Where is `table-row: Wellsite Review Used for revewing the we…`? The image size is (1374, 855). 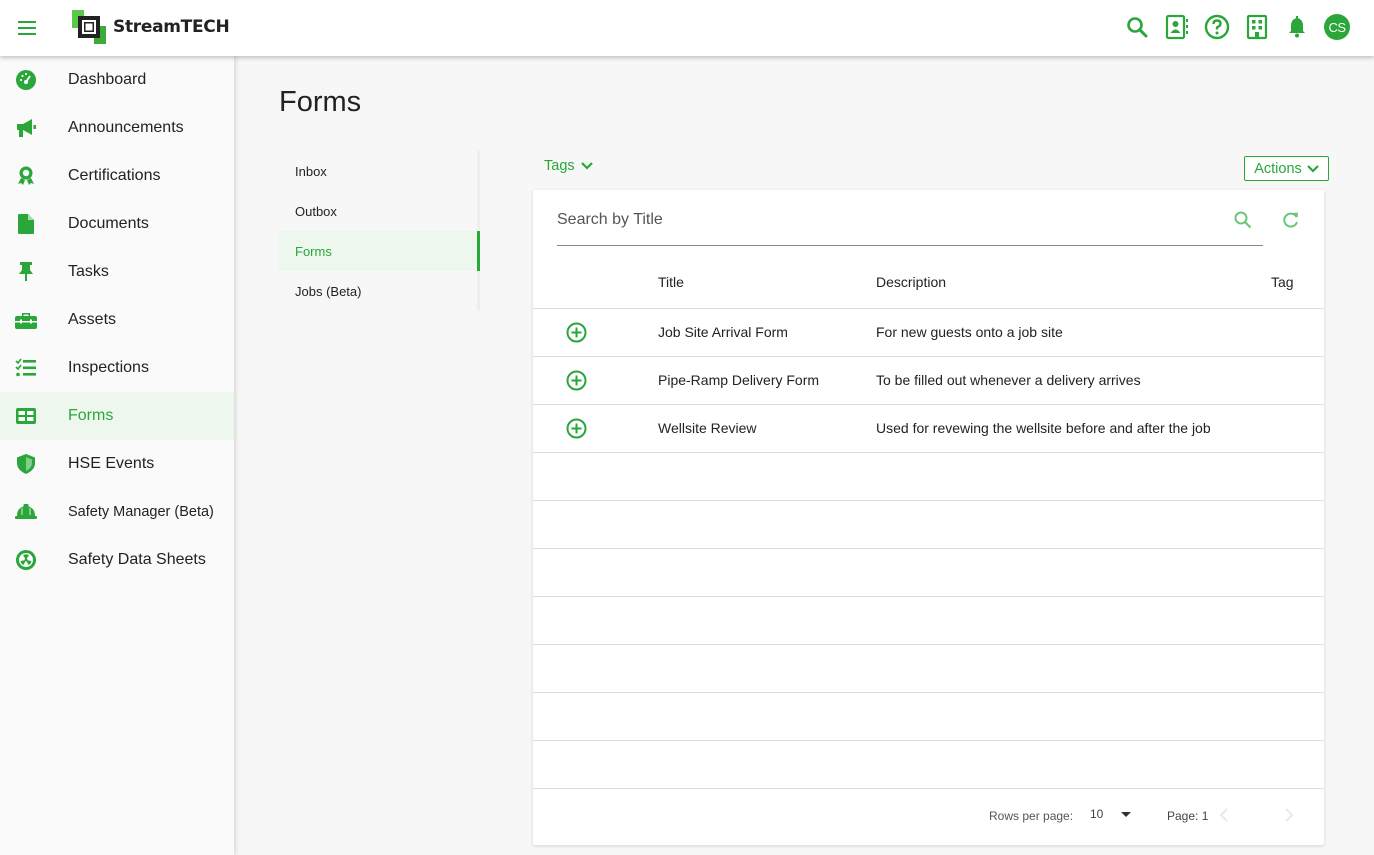
table-row: Wellsite Review Used for revewing the we… is located at coordinates (928, 429).